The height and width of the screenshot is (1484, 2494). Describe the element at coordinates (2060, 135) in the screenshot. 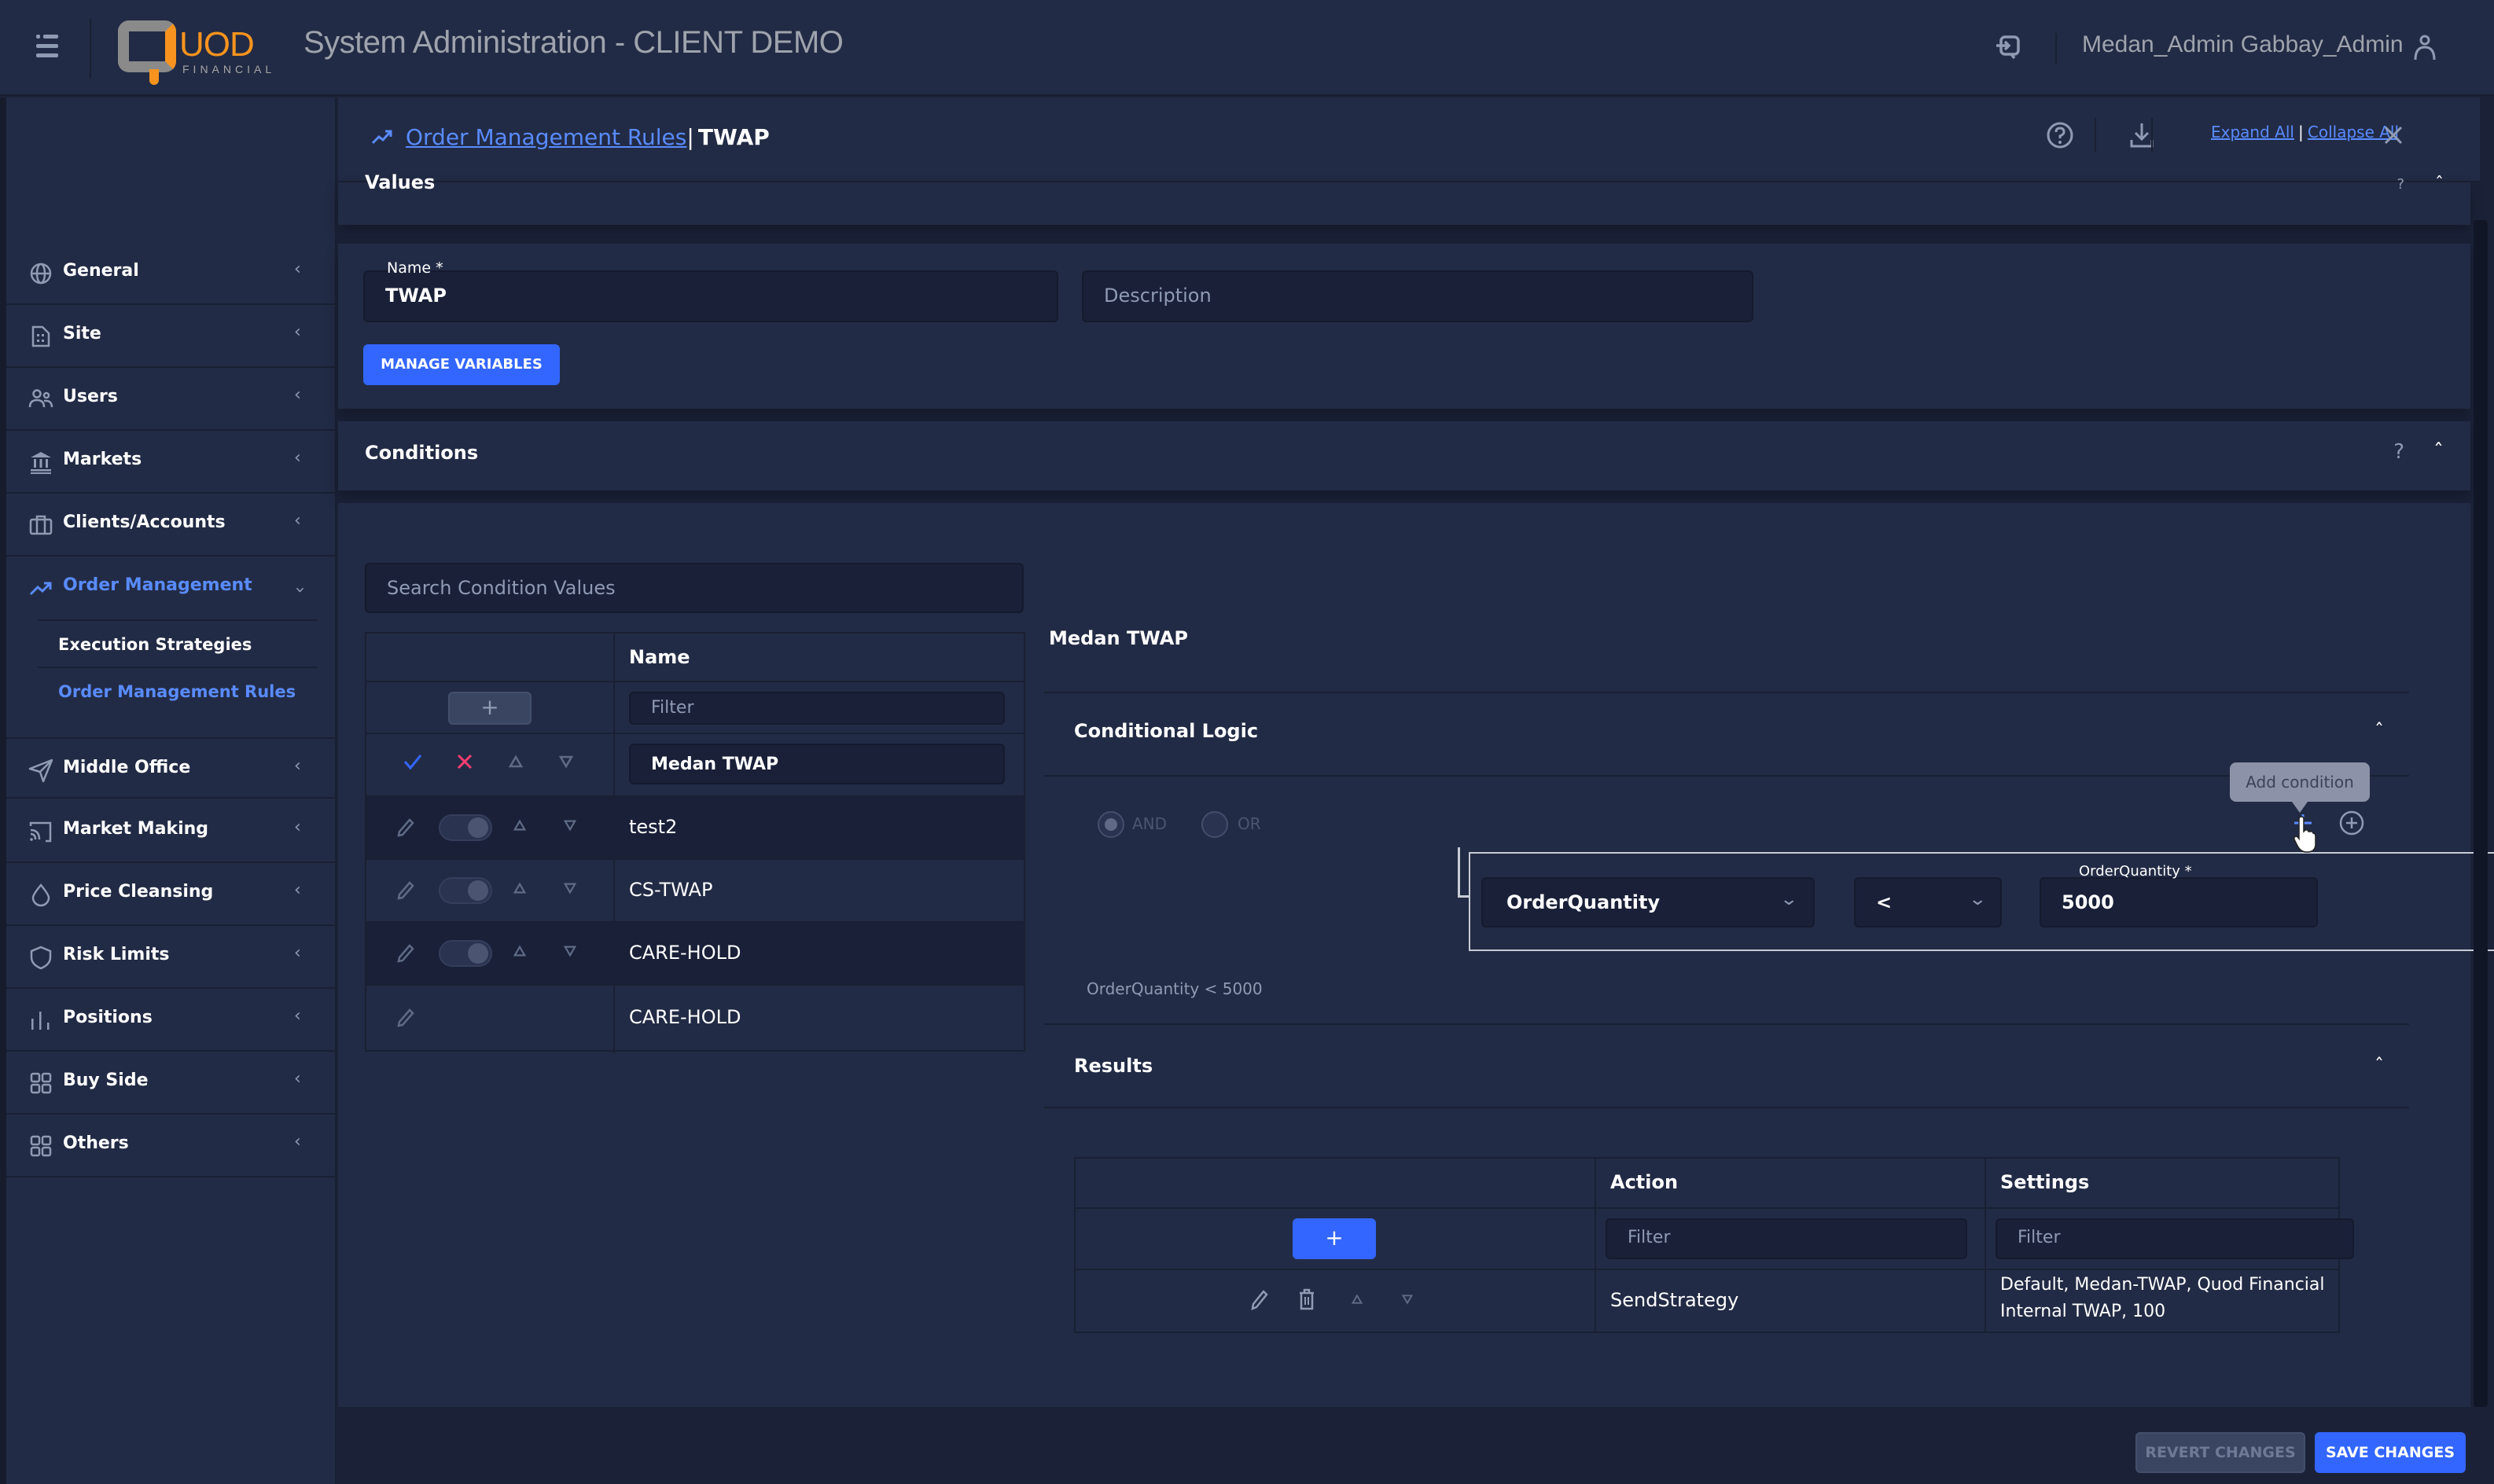

I see `help-button` at that location.